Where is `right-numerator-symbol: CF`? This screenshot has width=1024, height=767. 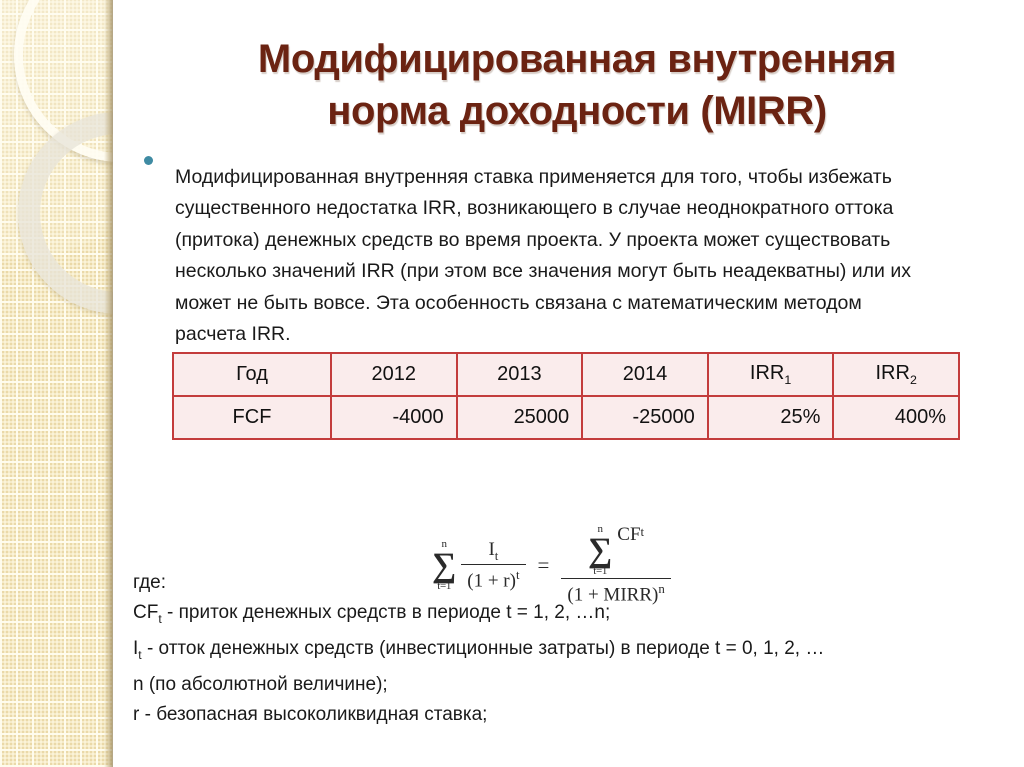 right-numerator-symbol: CF is located at coordinates (629, 534).